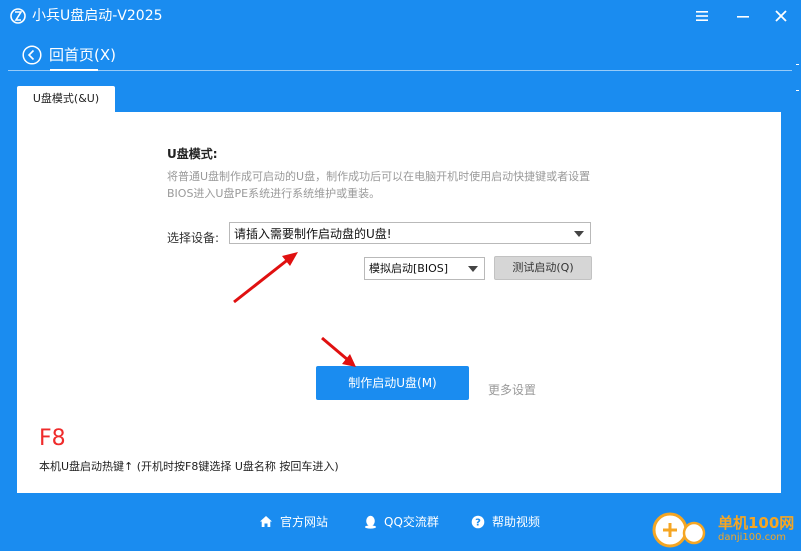 This screenshot has width=801, height=551. What do you see at coordinates (32, 54) in the screenshot?
I see `back-arrow-icon` at bounding box center [32, 54].